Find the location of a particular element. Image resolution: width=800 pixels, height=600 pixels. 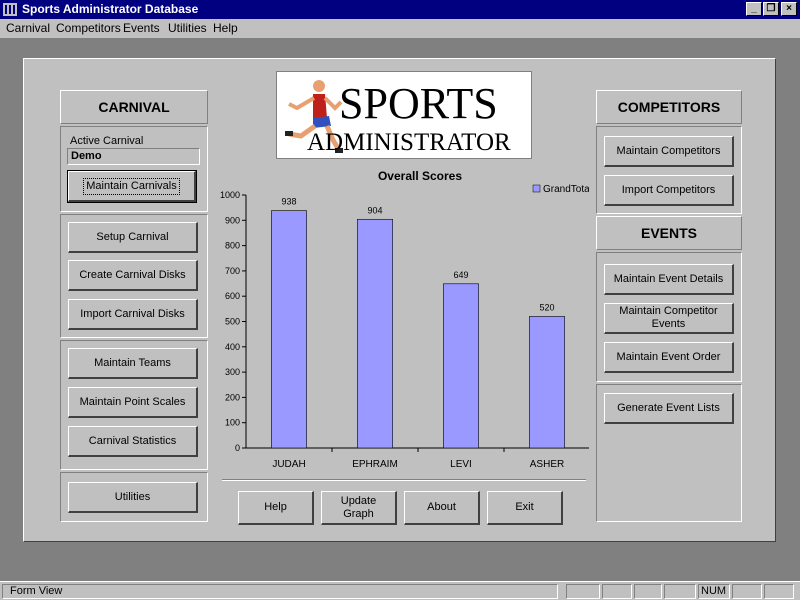

maintain-event-order-button: Maintain Event Order is located at coordinates (669, 357).